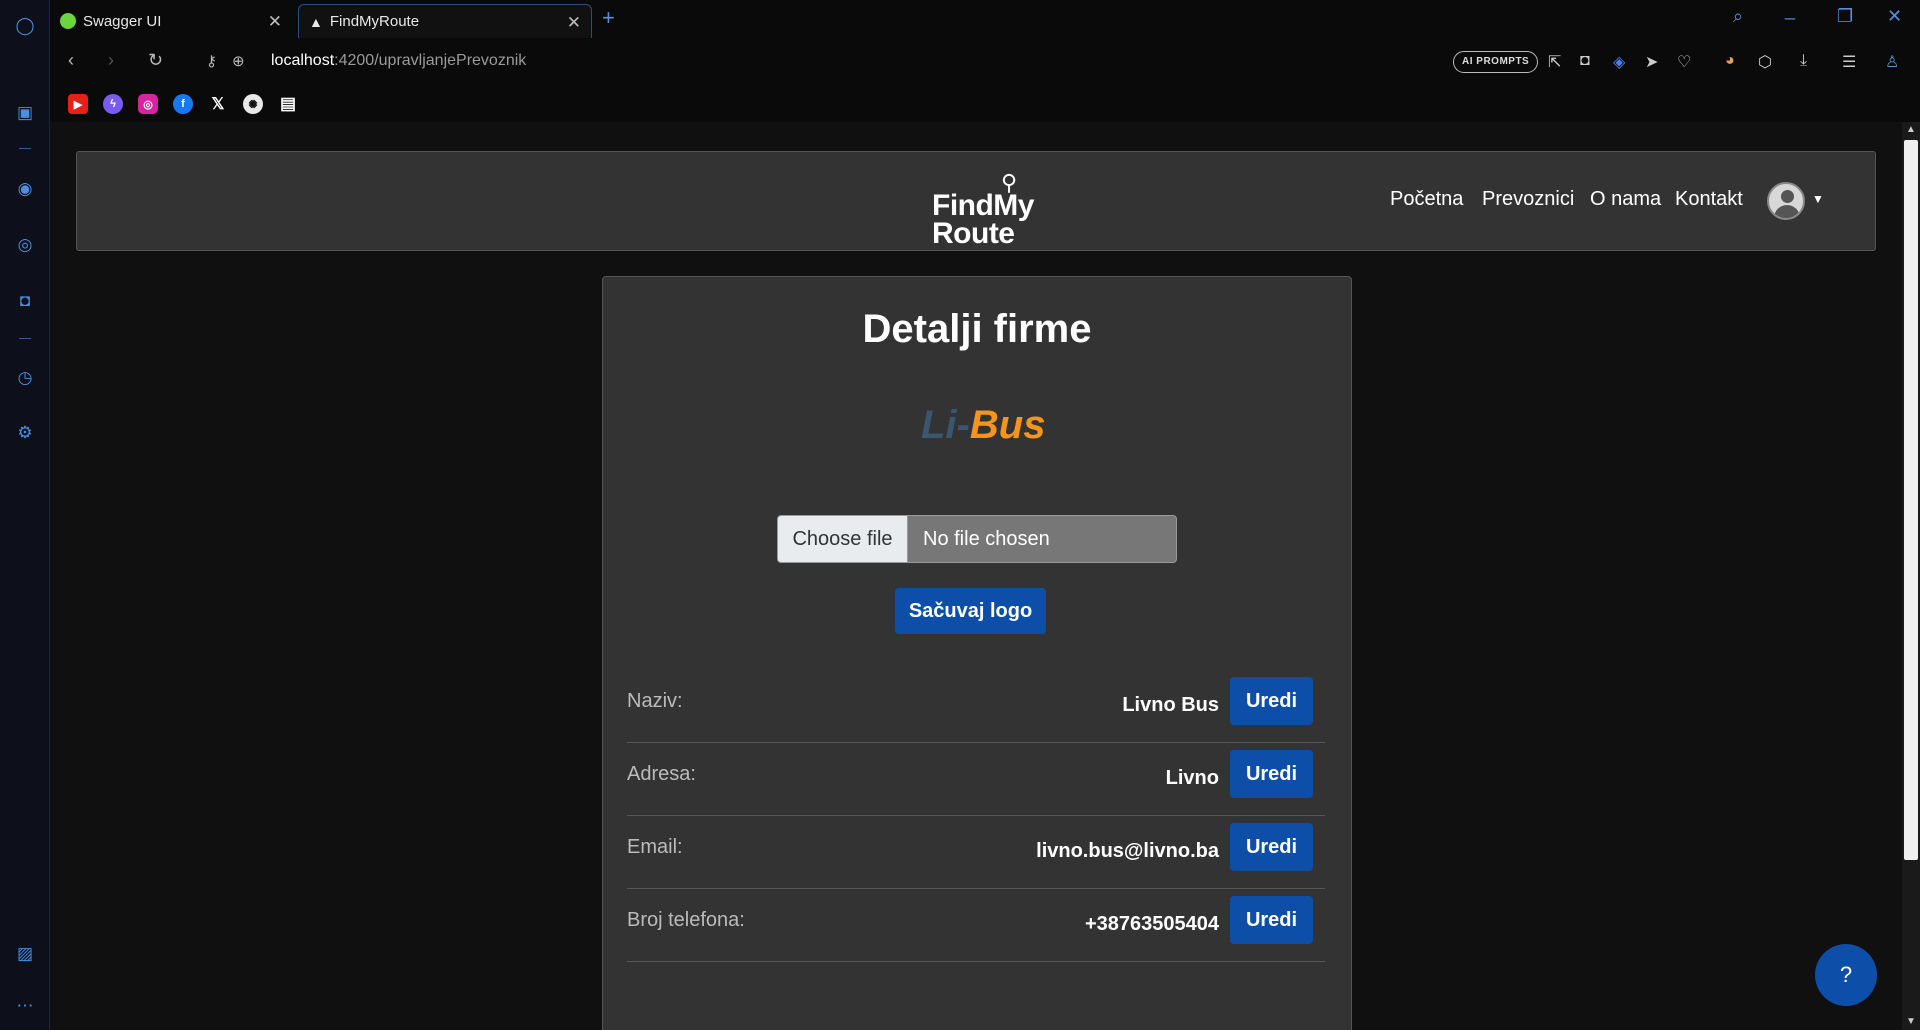 This screenshot has height=1030, width=1920. Describe the element at coordinates (1192, 778) in the screenshot. I see `field-value: Livno` at that location.